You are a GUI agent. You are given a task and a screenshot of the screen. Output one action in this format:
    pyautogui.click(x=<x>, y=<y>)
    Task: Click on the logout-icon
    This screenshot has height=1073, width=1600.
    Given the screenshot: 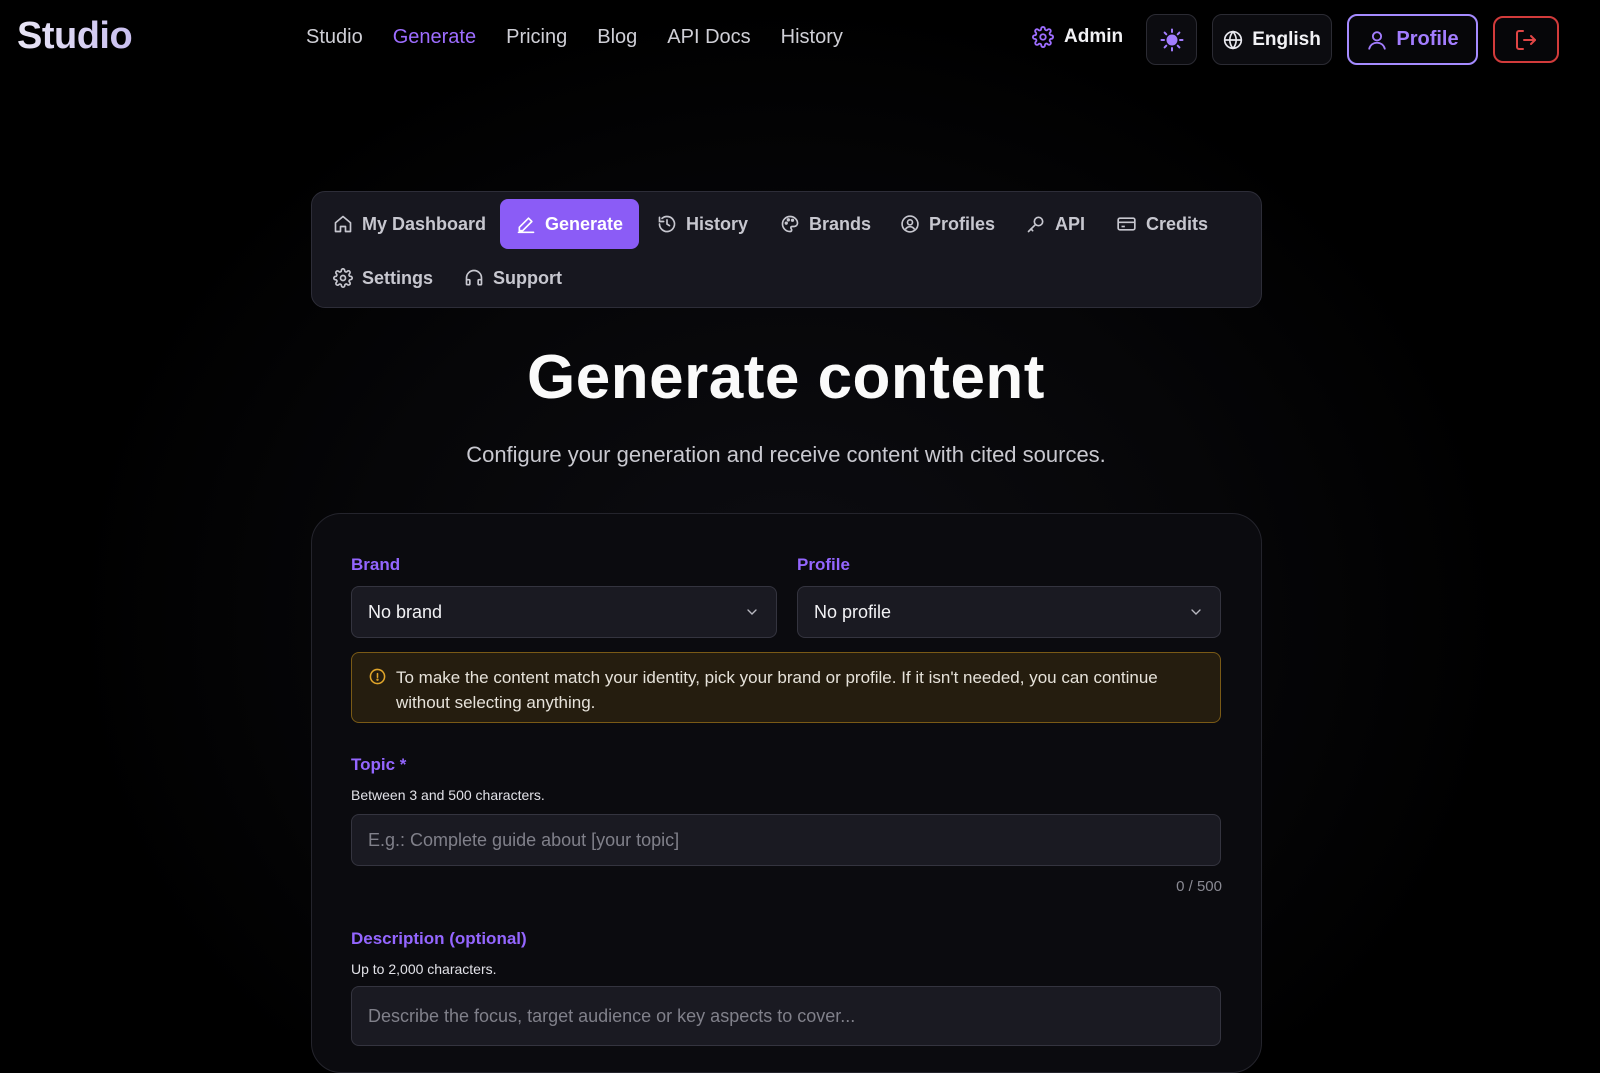 What is the action you would take?
    pyautogui.click(x=1526, y=39)
    